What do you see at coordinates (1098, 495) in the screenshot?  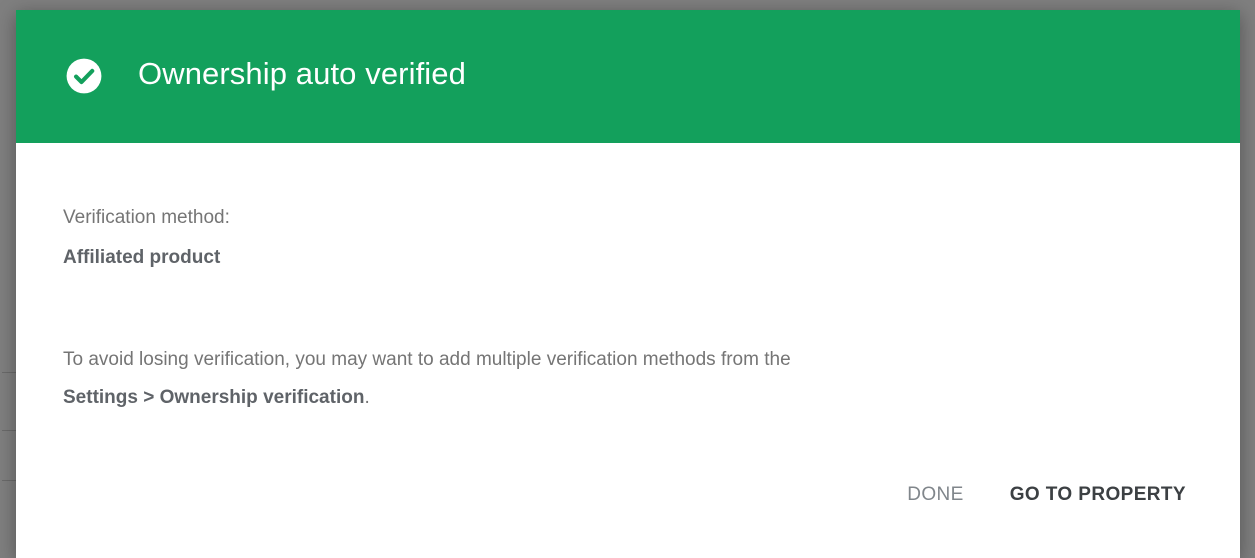 I see `go-to-property-button: GO TO PROPERTY` at bounding box center [1098, 495].